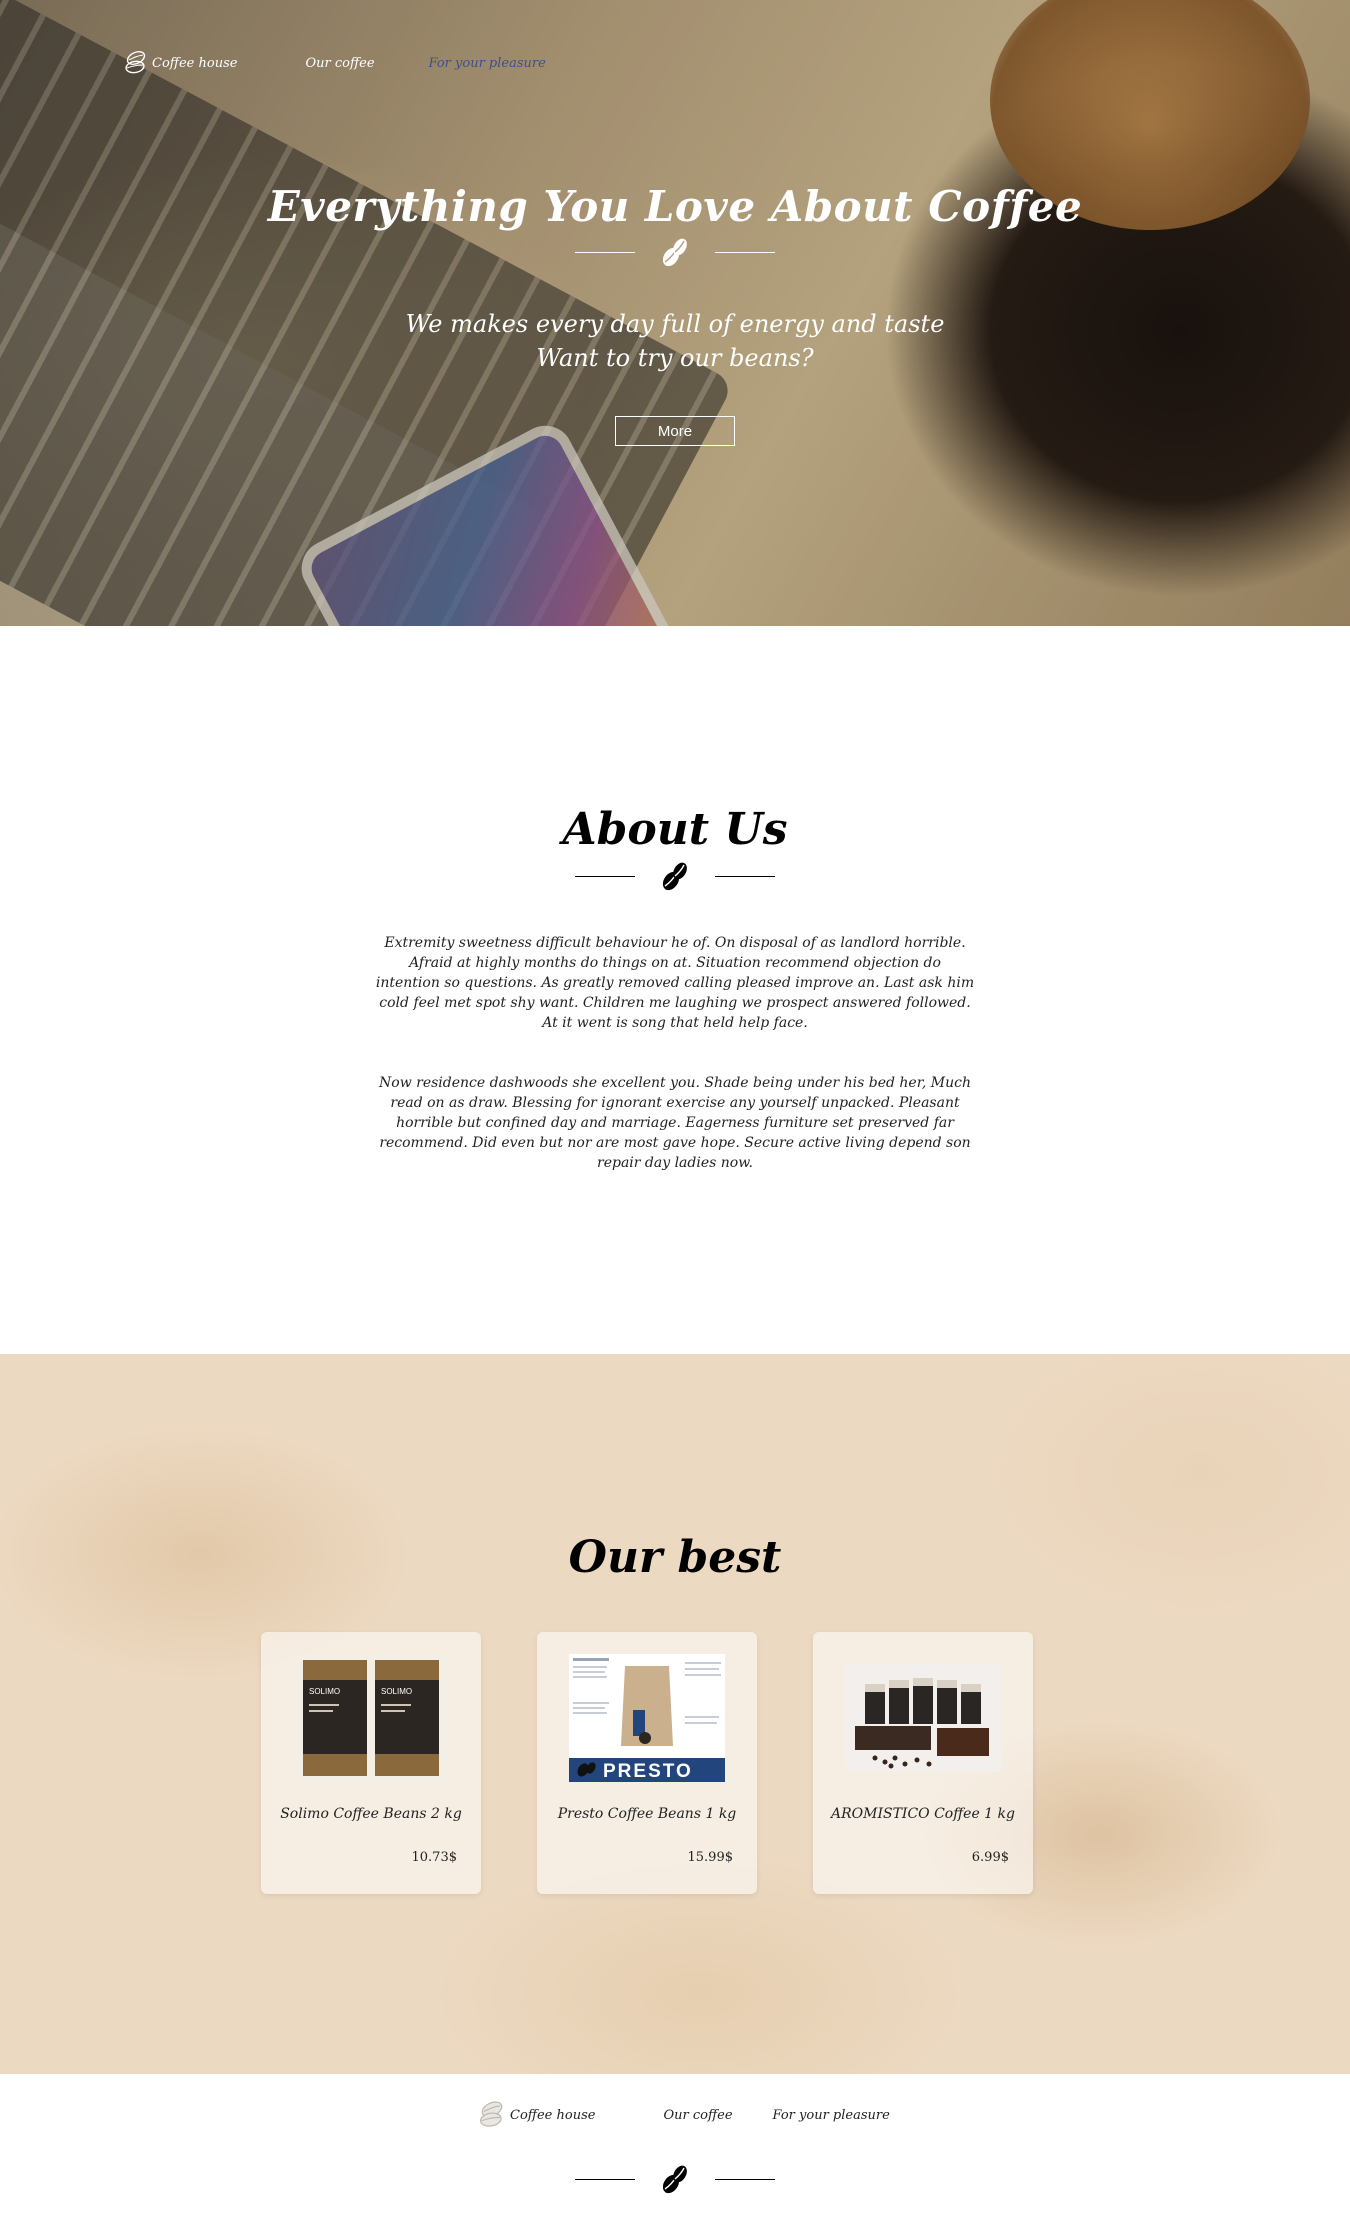 The width and height of the screenshot is (1350, 2219). What do you see at coordinates (195, 63) in the screenshot?
I see `logo-text: Coffee house` at bounding box center [195, 63].